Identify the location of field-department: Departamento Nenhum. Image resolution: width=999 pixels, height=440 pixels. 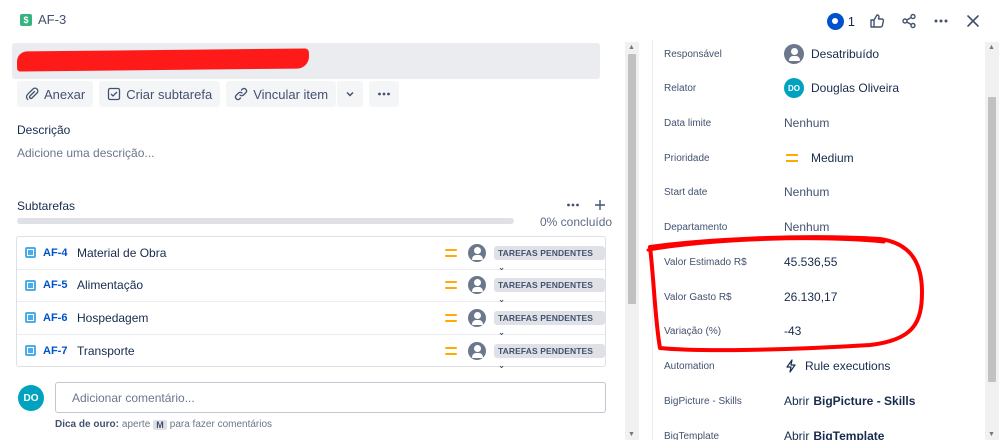
(824, 227).